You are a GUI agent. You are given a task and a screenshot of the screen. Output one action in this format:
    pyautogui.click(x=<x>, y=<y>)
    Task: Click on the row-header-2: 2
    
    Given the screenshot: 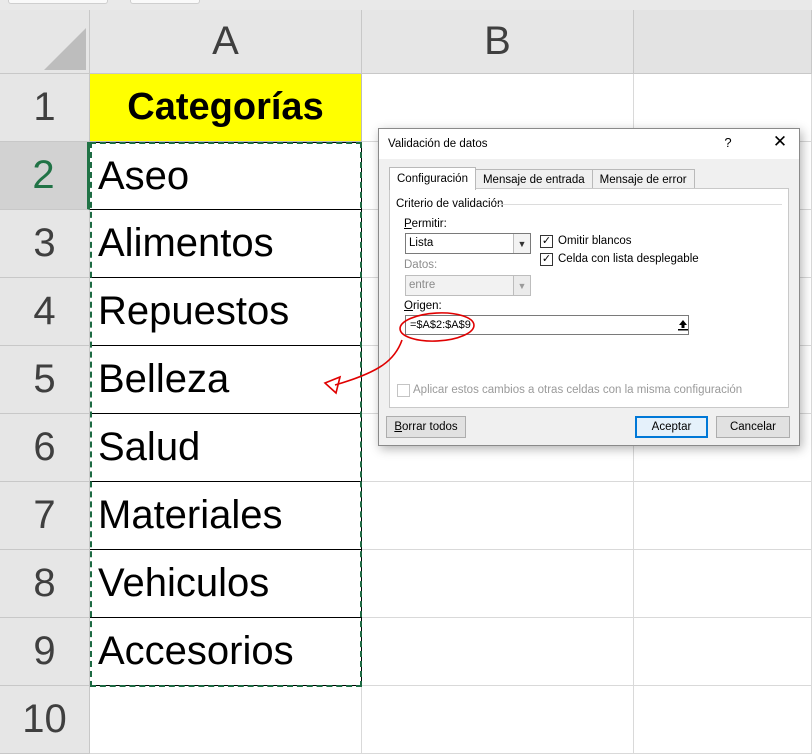 What is the action you would take?
    pyautogui.click(x=45, y=176)
    